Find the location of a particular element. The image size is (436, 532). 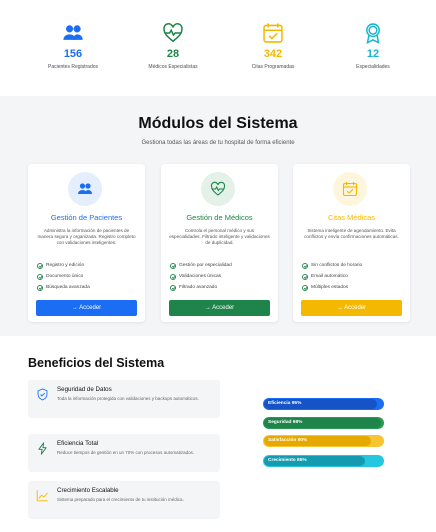

module-title: Gestión de Médicos is located at coordinates (219, 217).